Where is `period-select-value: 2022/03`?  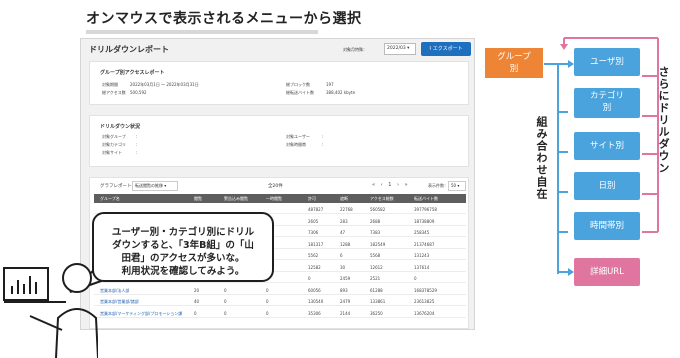
period-select-value: 2022/03 is located at coordinates (396, 48).